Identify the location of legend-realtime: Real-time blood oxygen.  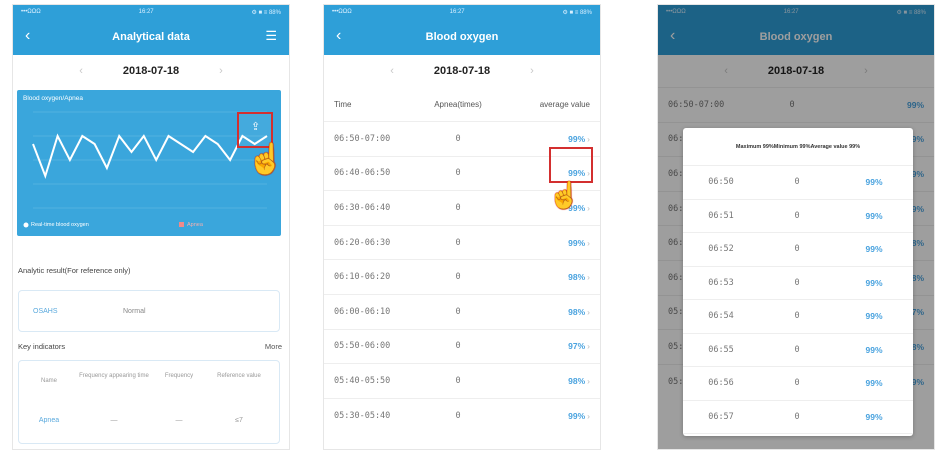
(60, 225).